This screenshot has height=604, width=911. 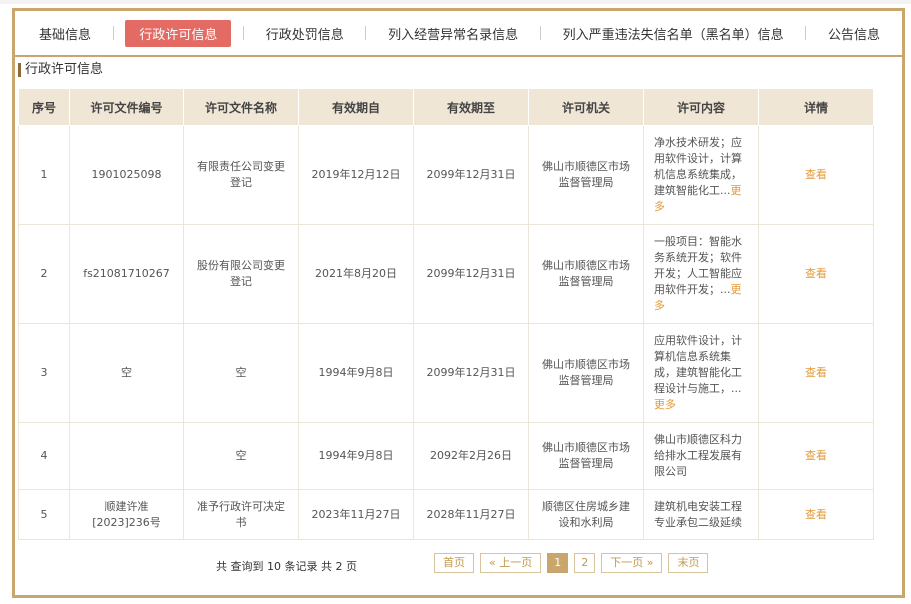 What do you see at coordinates (241, 107) in the screenshot?
I see `col-header-name: 许可文件名称` at bounding box center [241, 107].